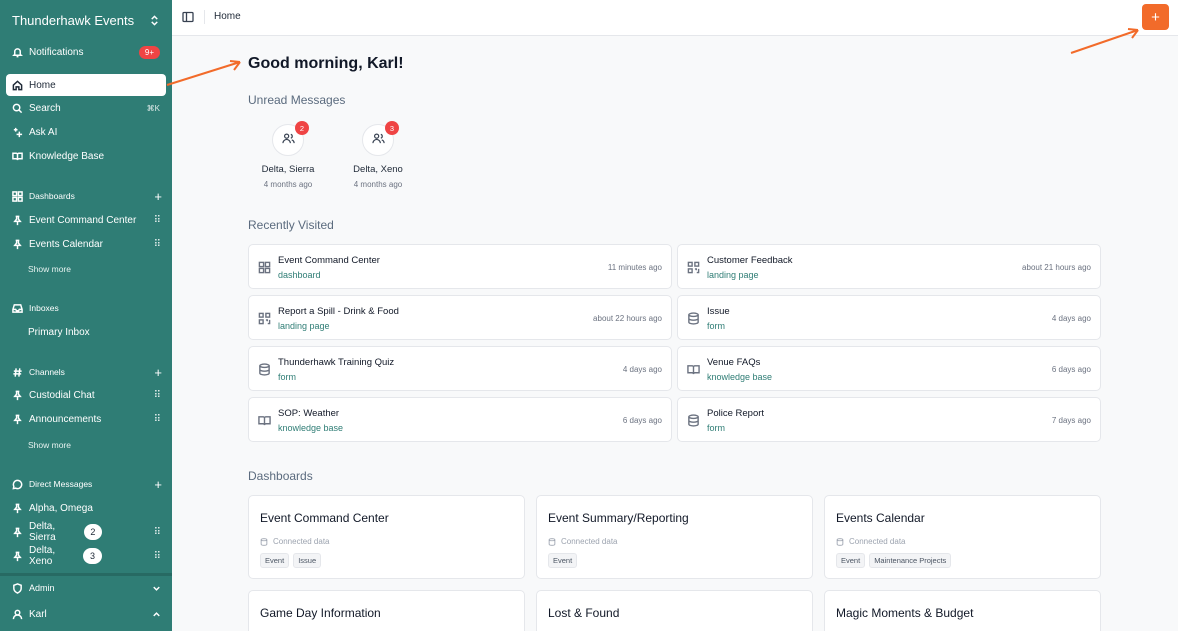 This screenshot has width=1178, height=631. Describe the element at coordinates (45, 108) in the screenshot. I see `sidebar-item-label: Search` at that location.